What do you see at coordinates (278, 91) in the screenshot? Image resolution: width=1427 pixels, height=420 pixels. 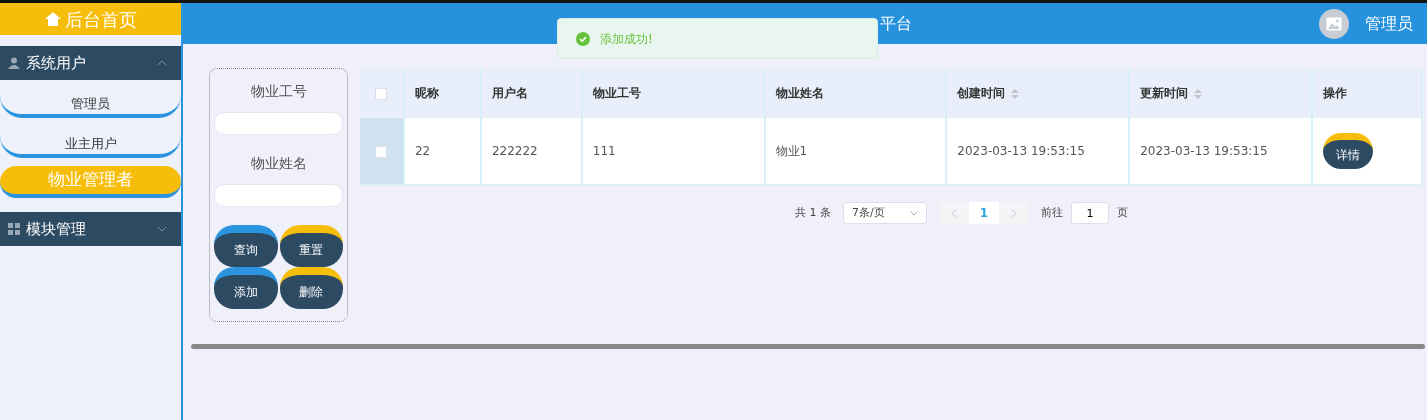 I see `field-label: 物业工号` at bounding box center [278, 91].